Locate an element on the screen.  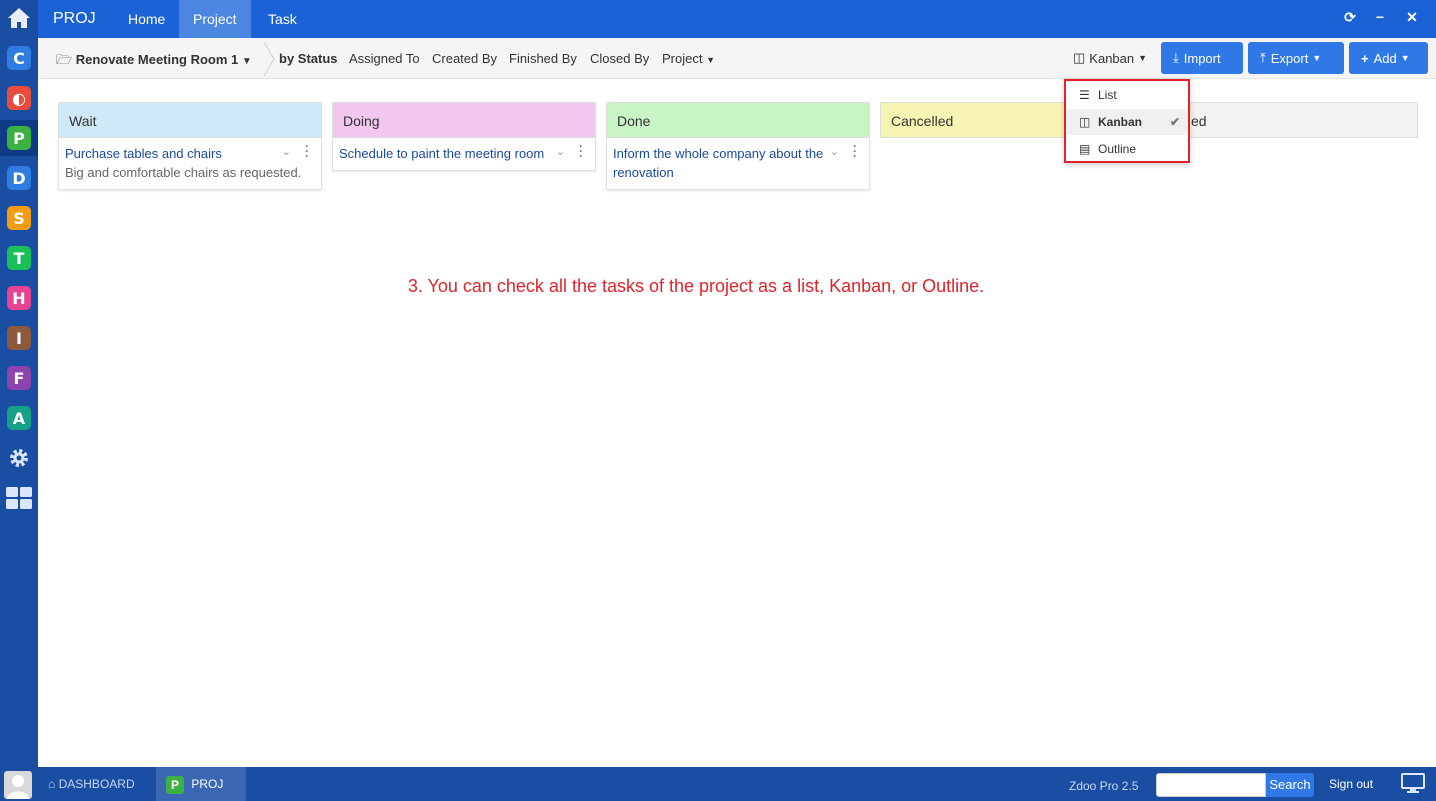
launcher-app-d: D is located at coordinates (19, 178).